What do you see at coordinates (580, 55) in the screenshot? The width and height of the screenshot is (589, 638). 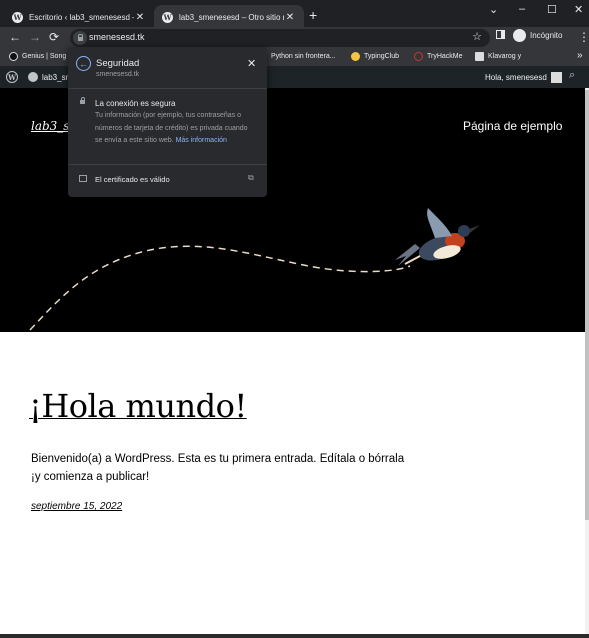 I see `bookmarks-overflow-button: »` at bounding box center [580, 55].